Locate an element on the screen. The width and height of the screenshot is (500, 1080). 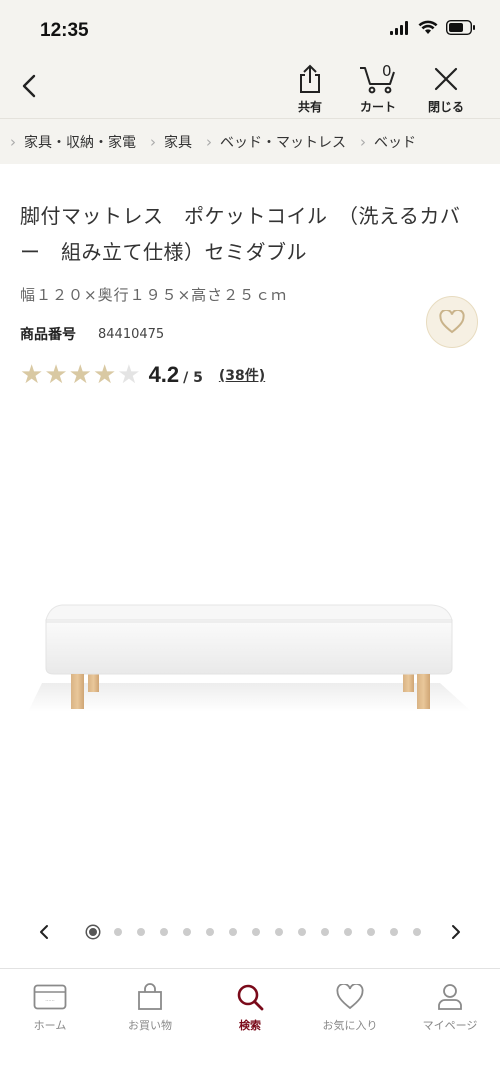
nav-search-label: 検索 is located at coordinates (250, 1025).